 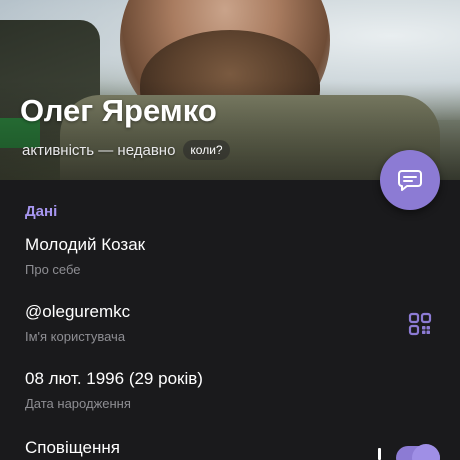 What do you see at coordinates (426, 452) in the screenshot?
I see `toggle-knob` at bounding box center [426, 452].